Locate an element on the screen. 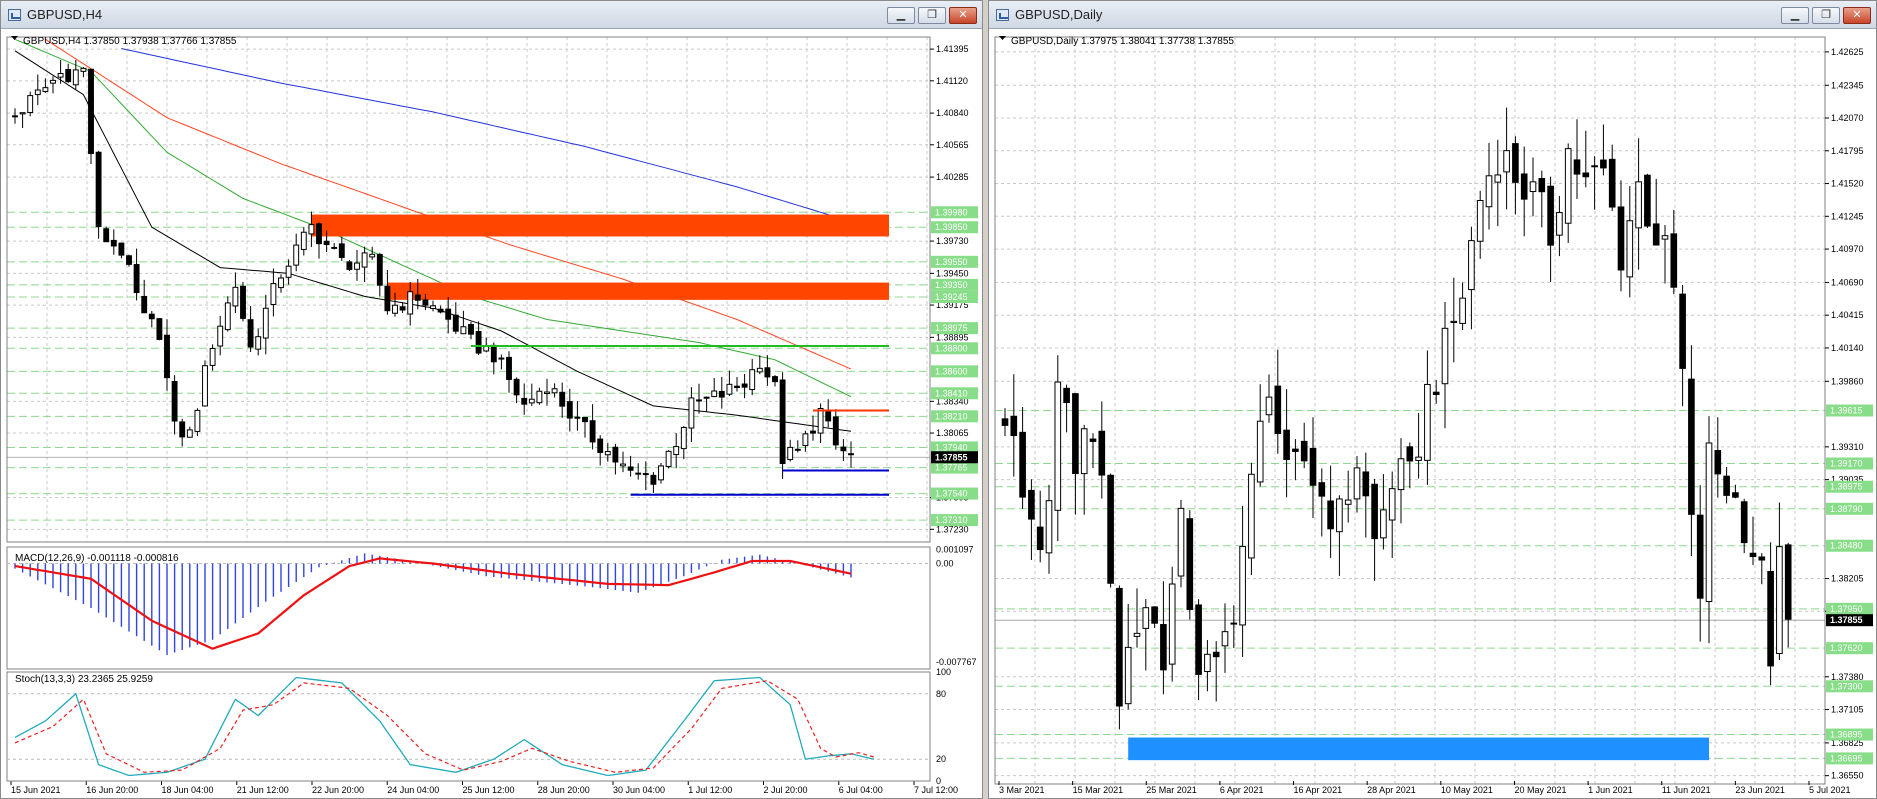  price-level-tag-label: 1.39245 is located at coordinates (951, 297).